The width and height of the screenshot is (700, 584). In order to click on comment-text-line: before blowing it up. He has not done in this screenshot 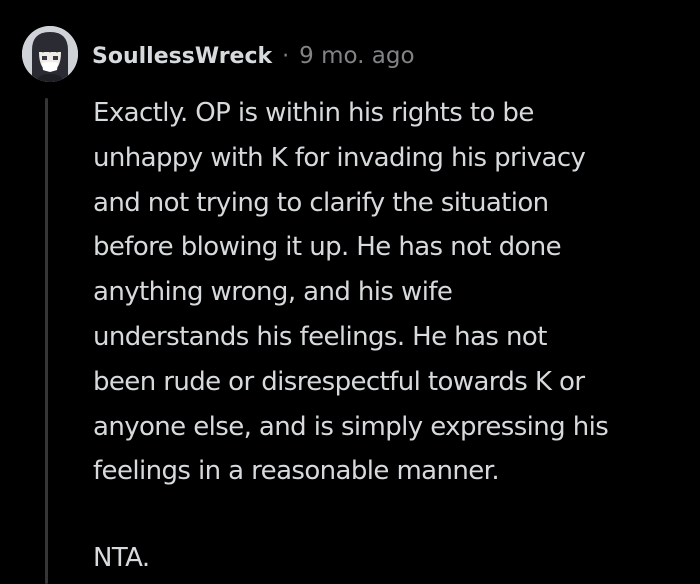, I will do `click(327, 247)`.